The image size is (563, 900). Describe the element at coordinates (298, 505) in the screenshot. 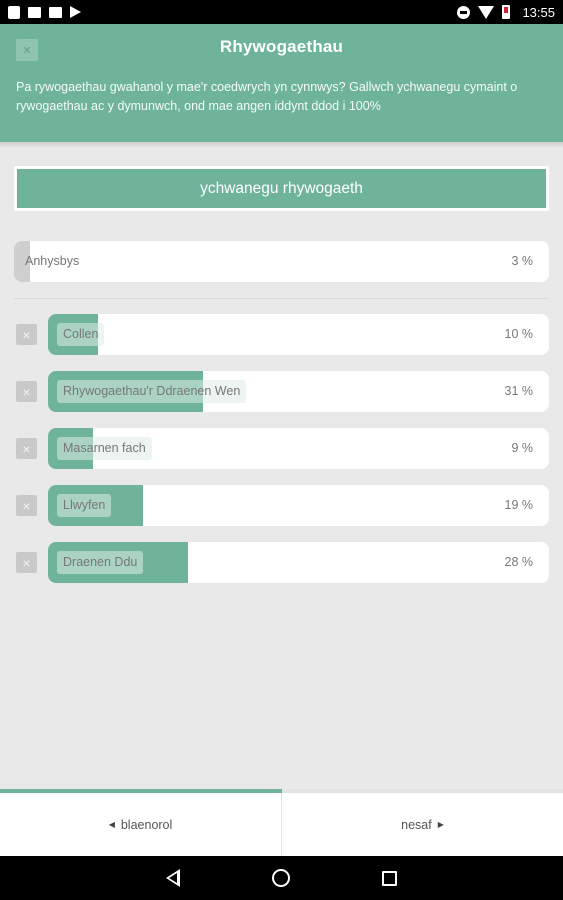

I see `species-bar: Llwyfen 19 %` at that location.